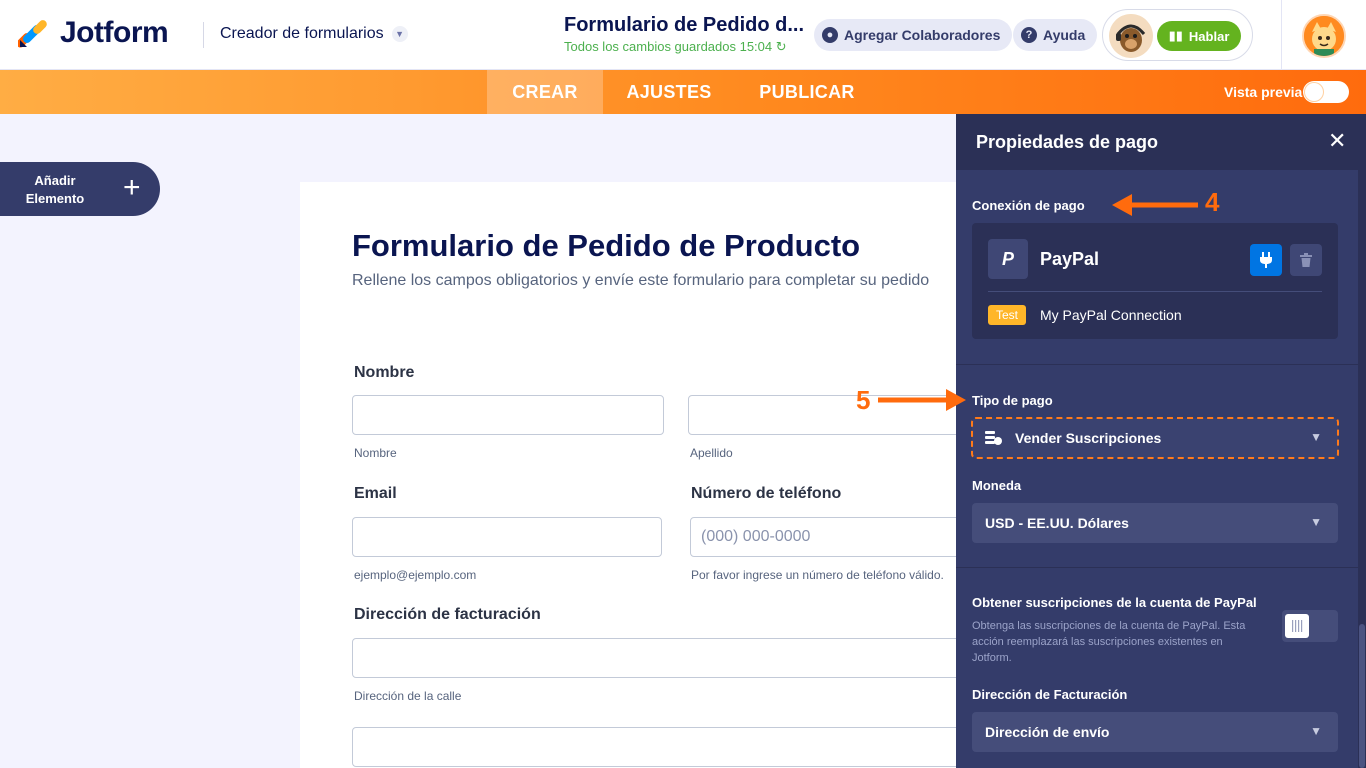 This screenshot has height=768, width=1366. I want to click on last-name-help: Apellido, so click(711, 453).